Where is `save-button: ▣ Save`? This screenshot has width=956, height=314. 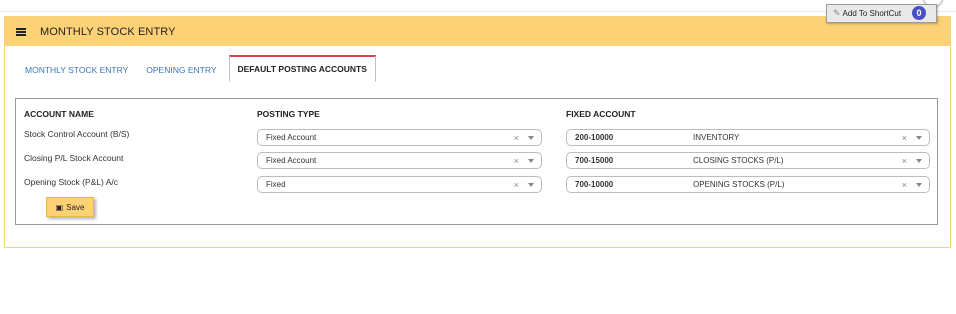
save-button: ▣ Save is located at coordinates (70, 207).